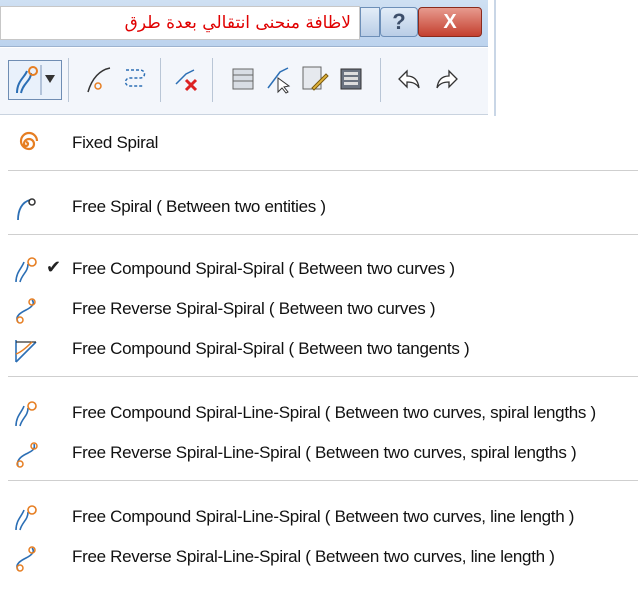  I want to click on undo-button, so click(409, 79).